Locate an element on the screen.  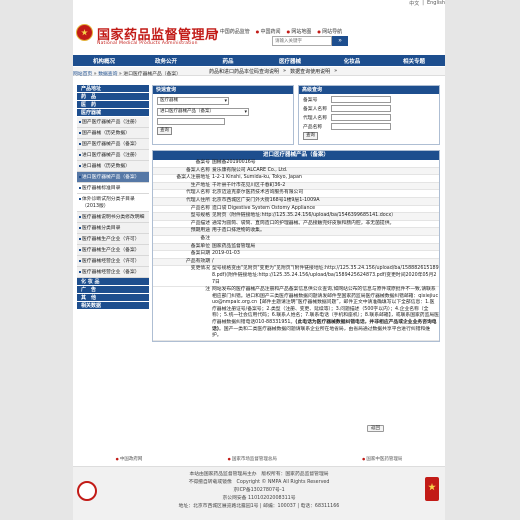
sidebar-heading: 医疗器械 is located at coordinates (113, 113).